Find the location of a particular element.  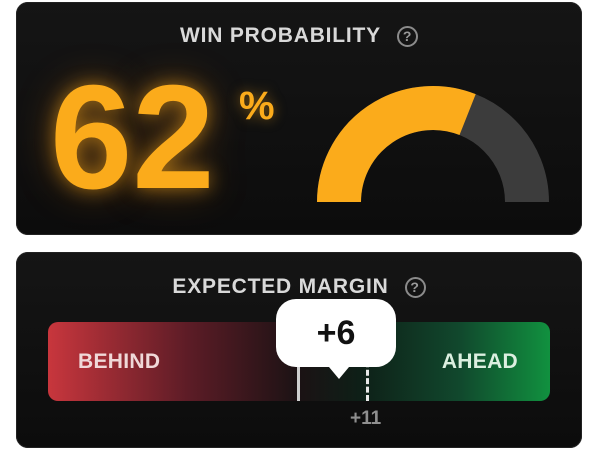

win-probability-gauge is located at coordinates (433, 144).